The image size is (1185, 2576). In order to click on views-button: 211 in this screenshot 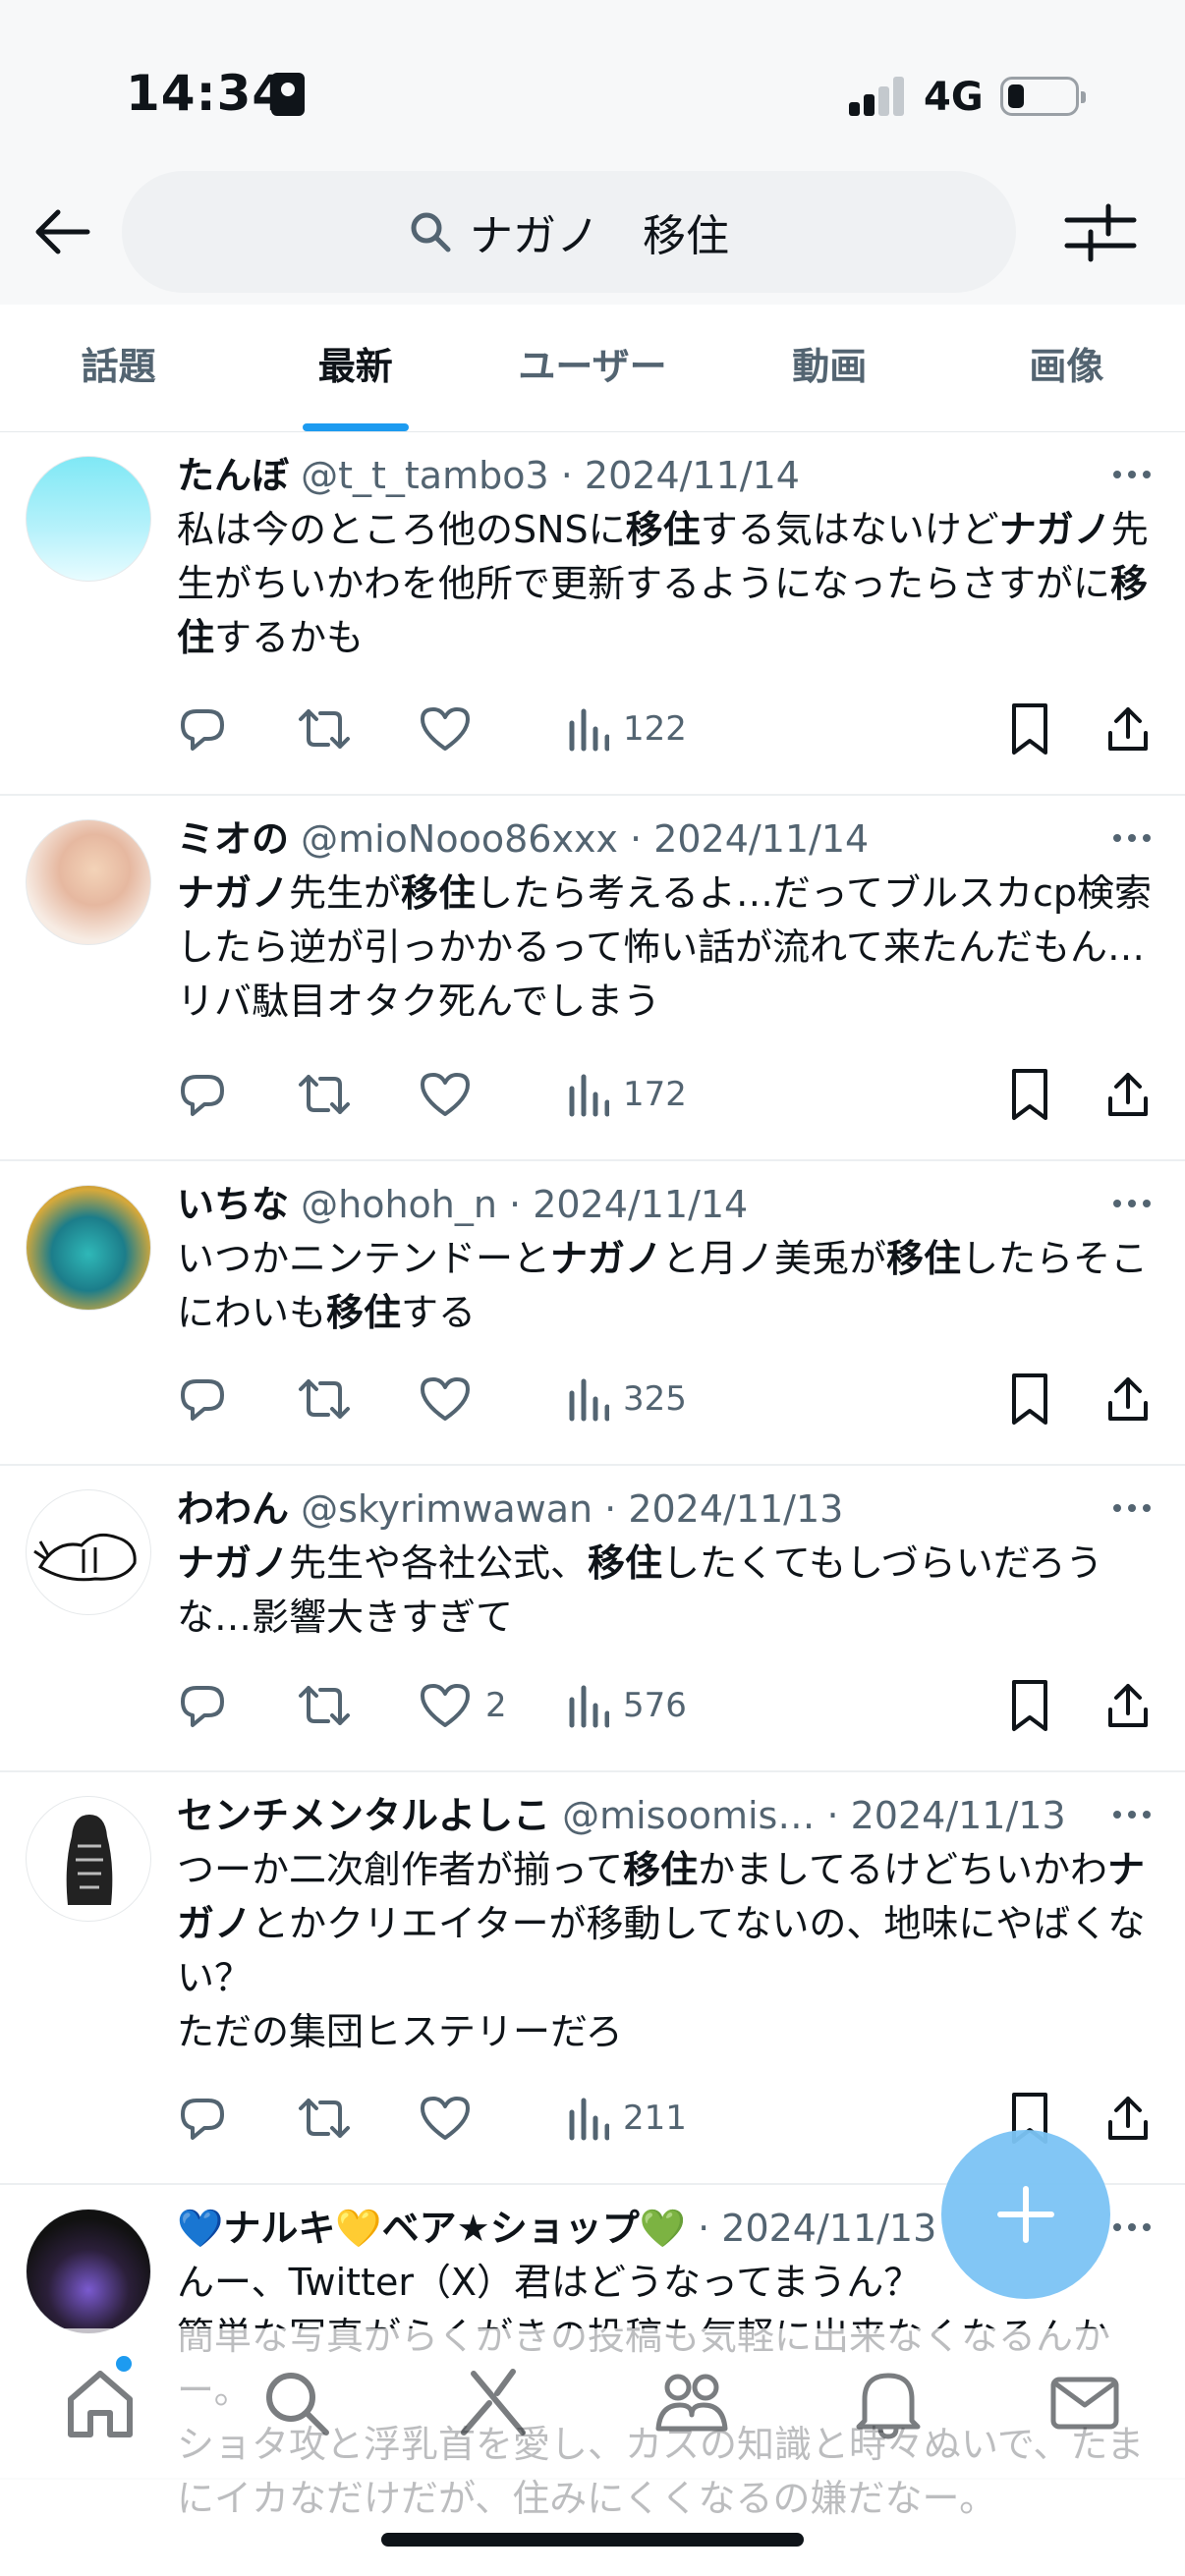, I will do `click(627, 2118)`.